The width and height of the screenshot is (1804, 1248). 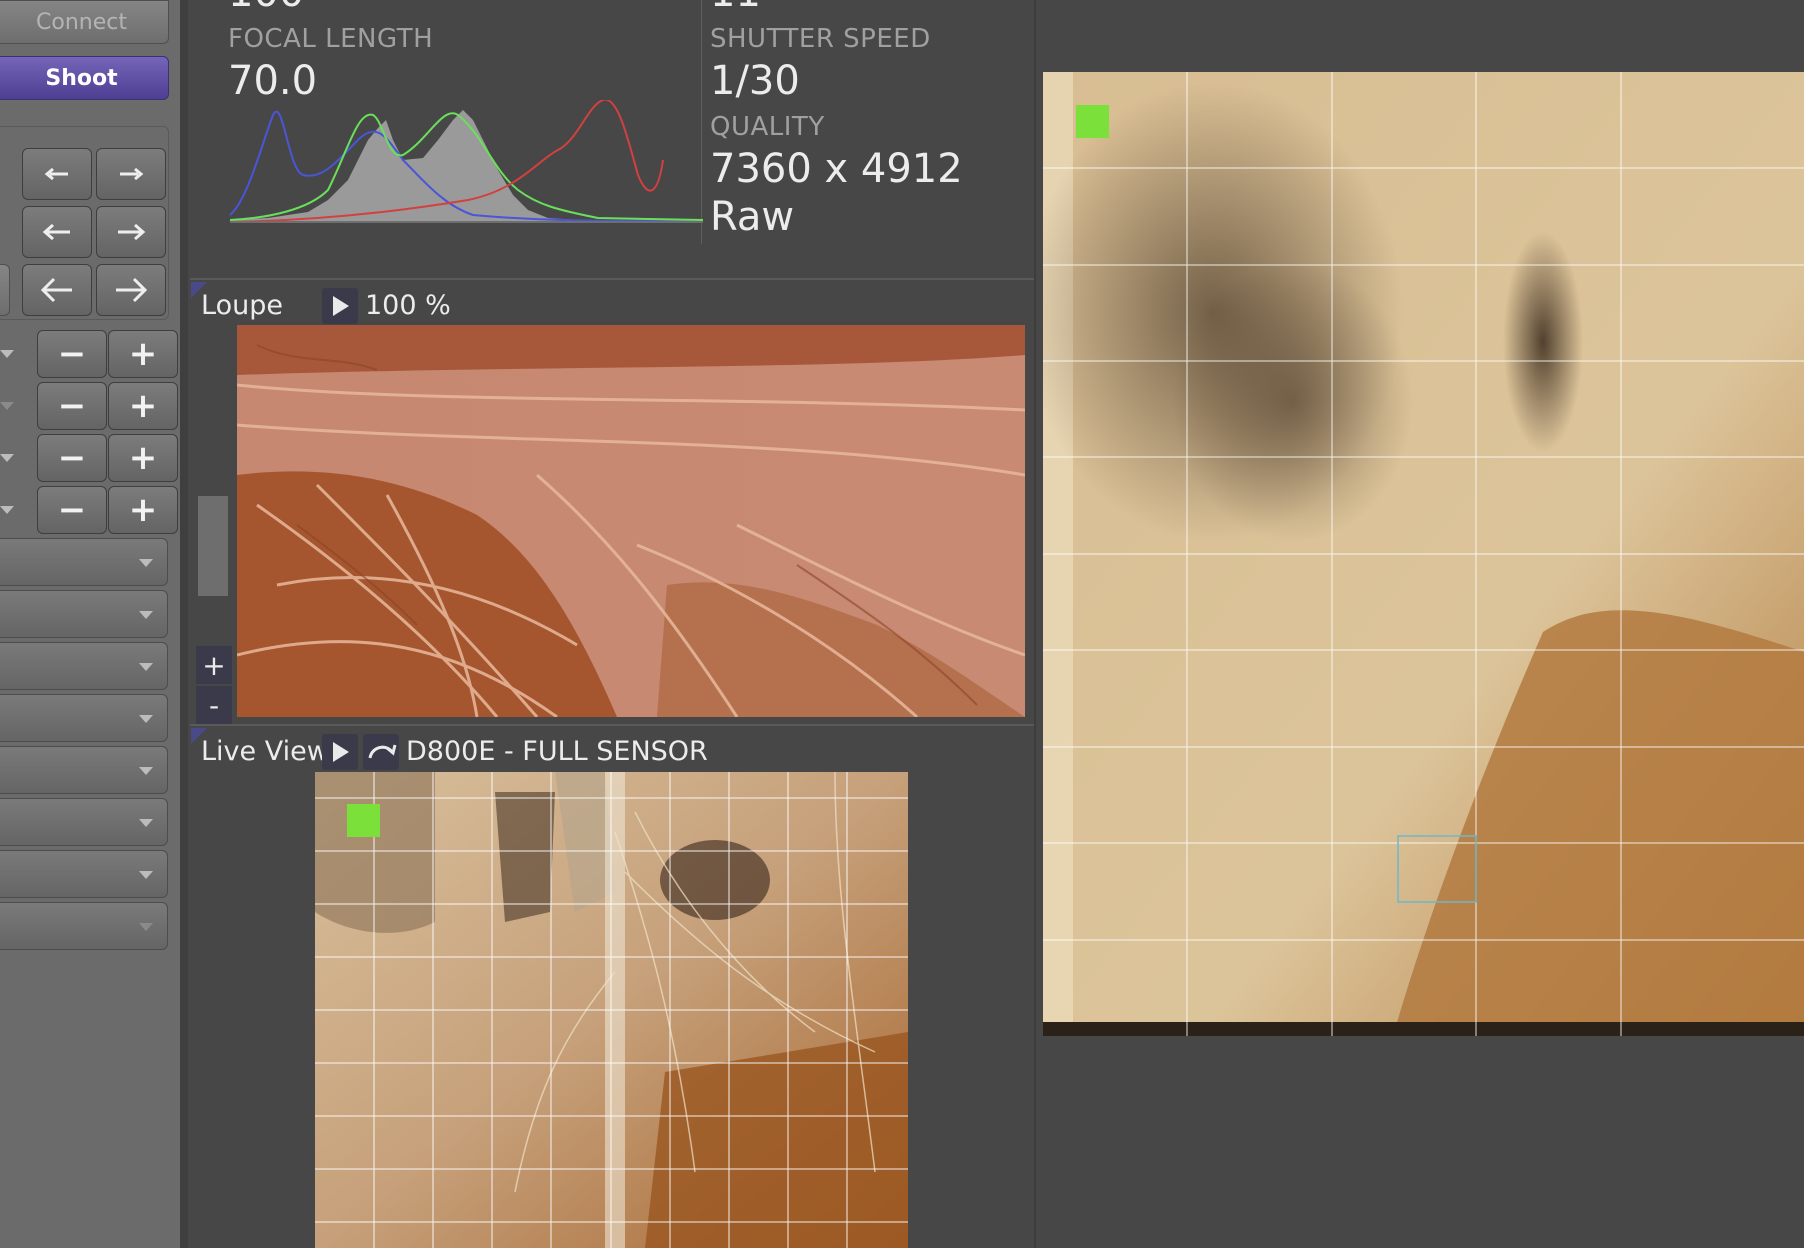 I want to click on histogram-luminance, so click(x=466, y=166).